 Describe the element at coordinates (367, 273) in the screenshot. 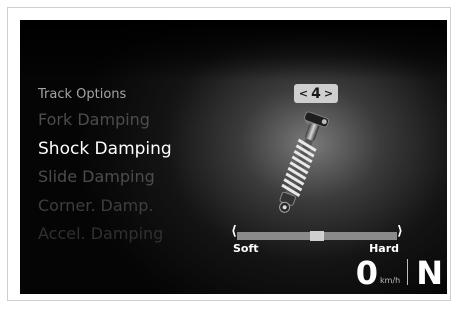

I see `speed-readout: 0` at that location.